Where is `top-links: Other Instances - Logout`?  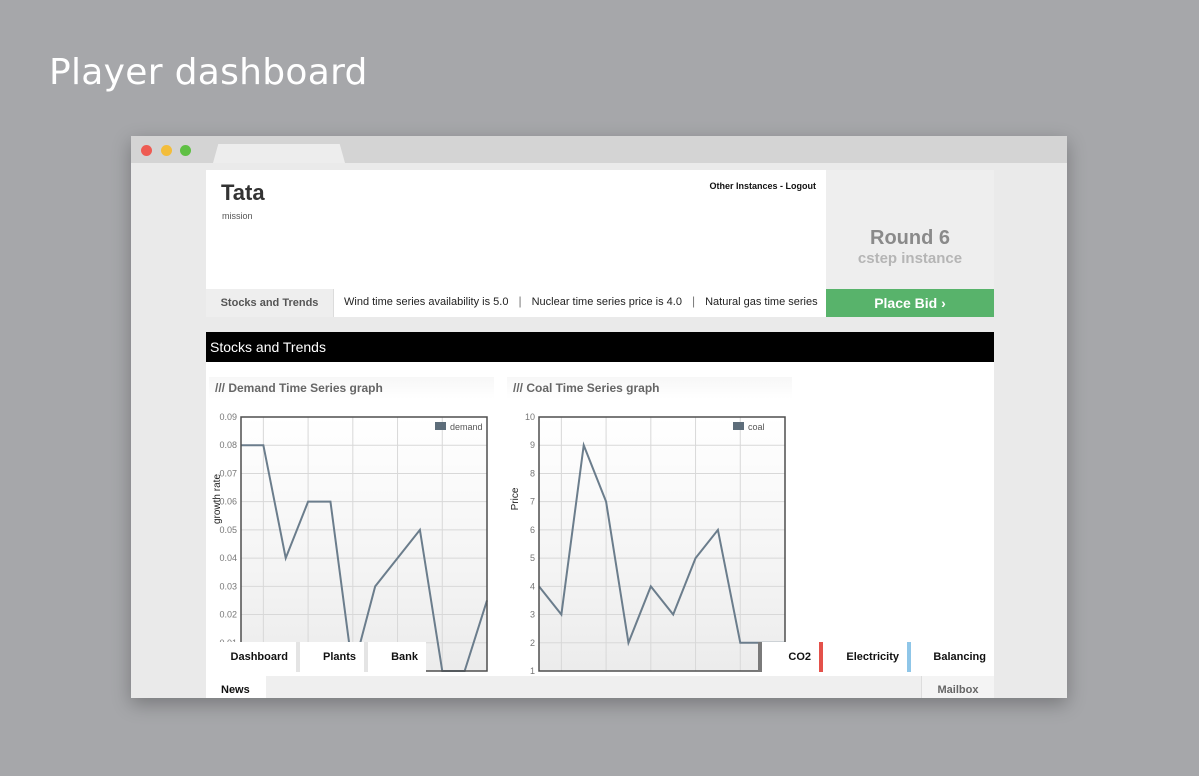 top-links: Other Instances - Logout is located at coordinates (762, 186).